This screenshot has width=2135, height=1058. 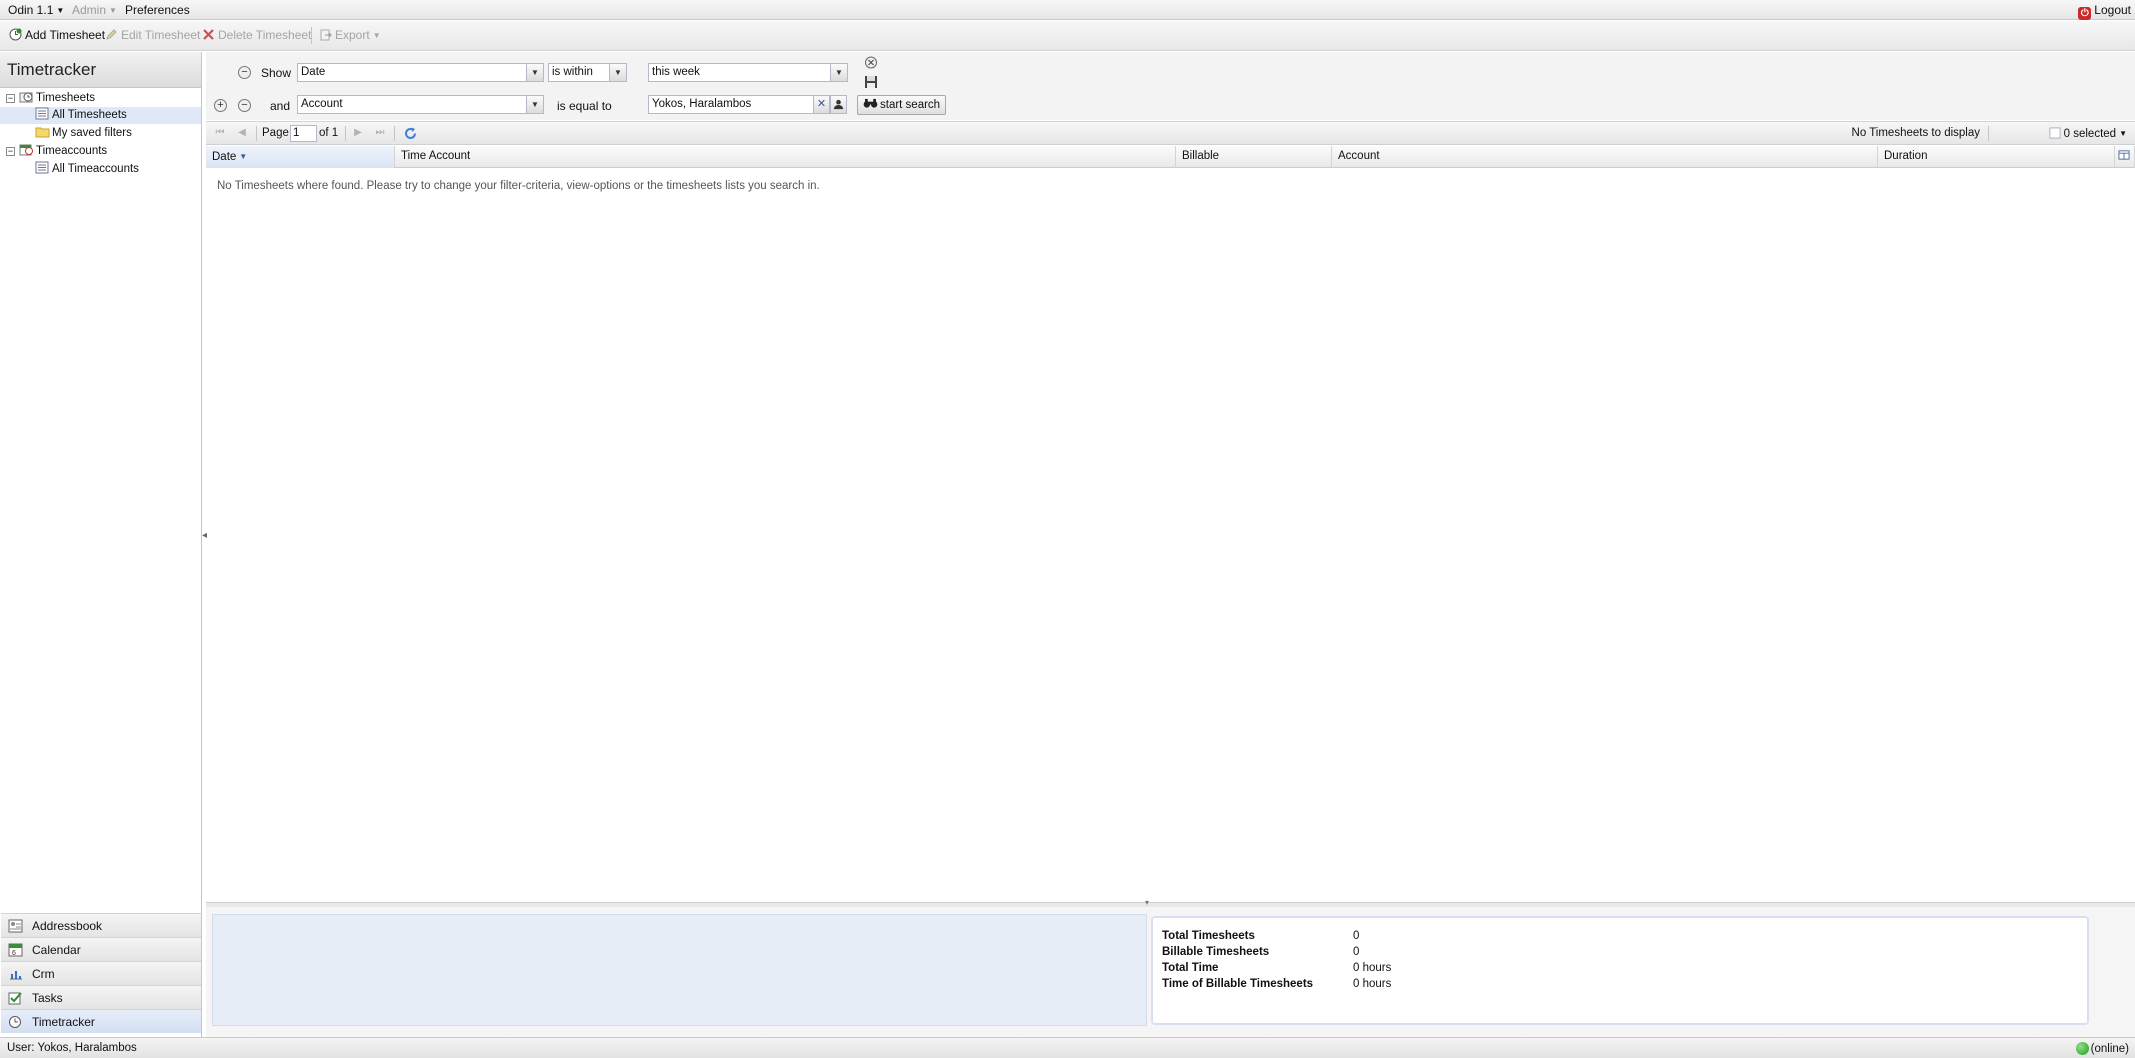 I want to click on page-label: Page, so click(x=275, y=133).